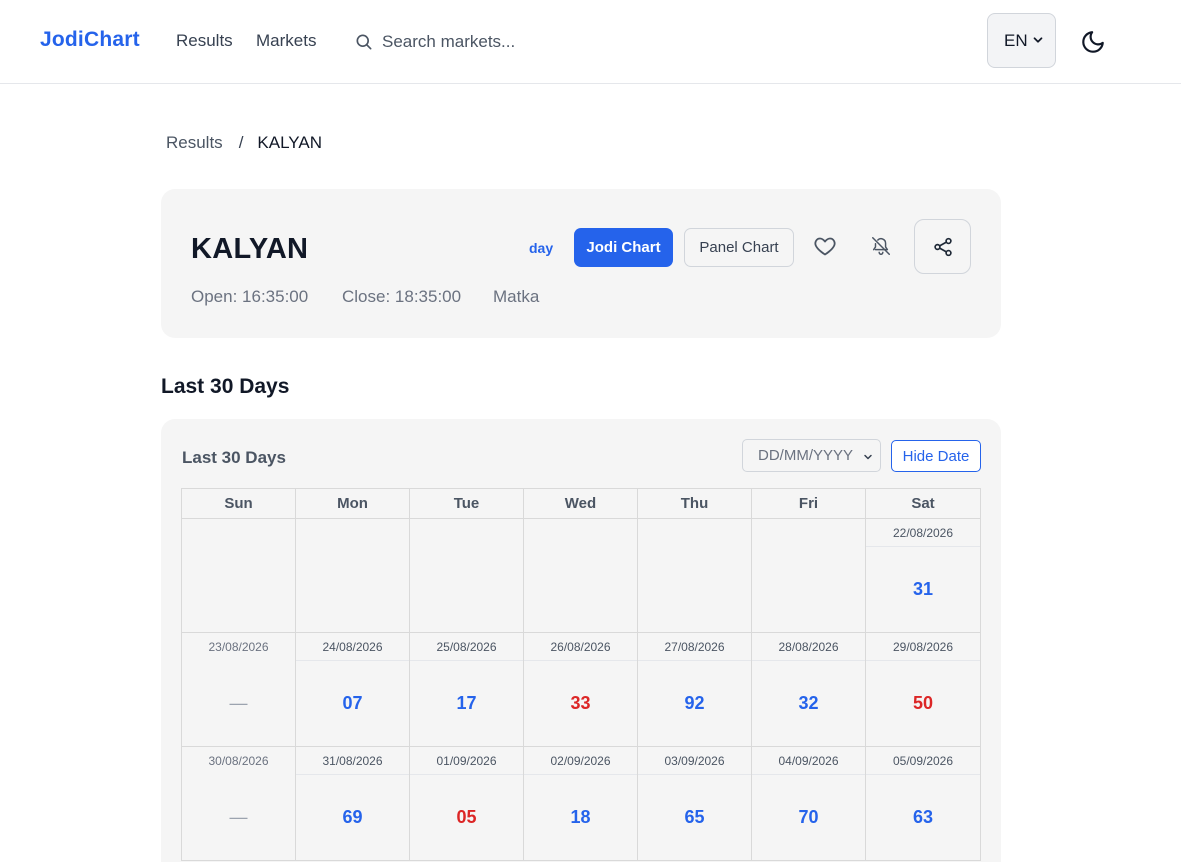 This screenshot has height=862, width=1181. I want to click on day-date: 27/08/2026, so click(694, 647).